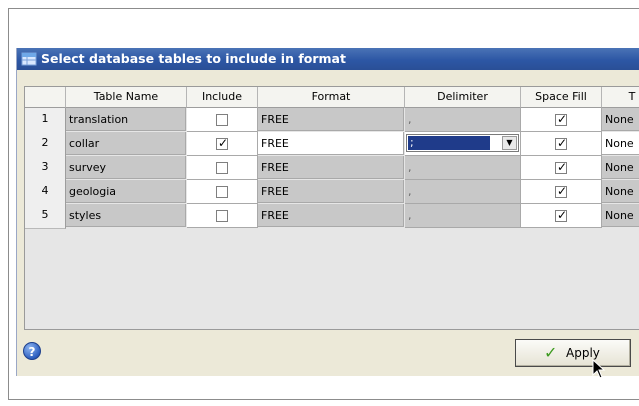  I want to click on header-corner, so click(45, 97).